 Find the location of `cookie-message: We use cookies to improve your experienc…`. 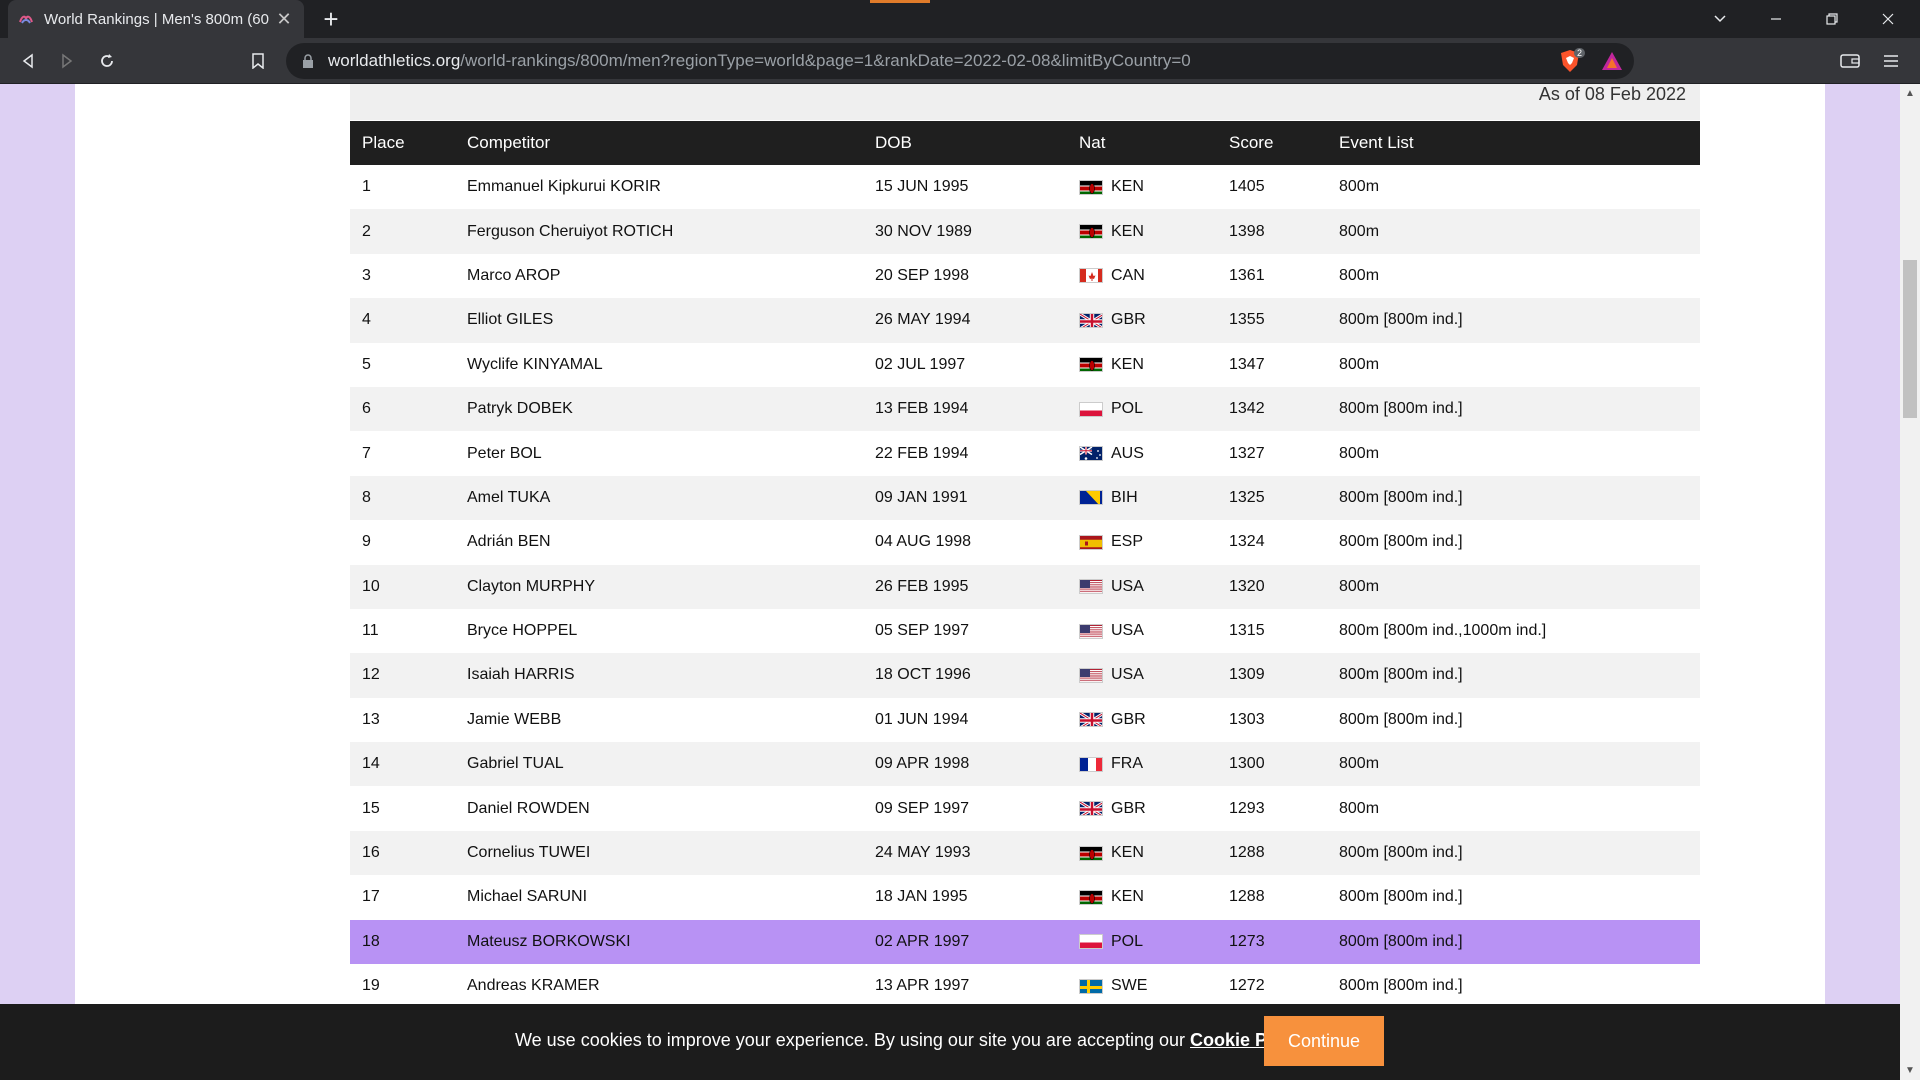

cookie-message: We use cookies to improve your experienc… is located at coordinates (911, 1040).